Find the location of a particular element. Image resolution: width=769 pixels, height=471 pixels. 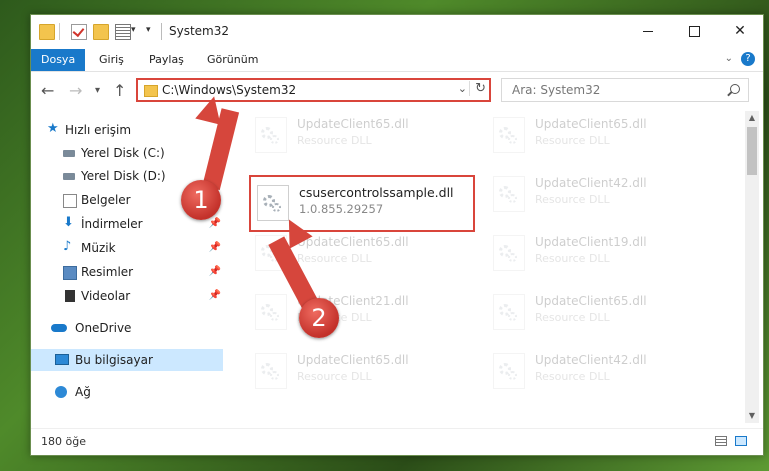

document-icon is located at coordinates (70, 201).